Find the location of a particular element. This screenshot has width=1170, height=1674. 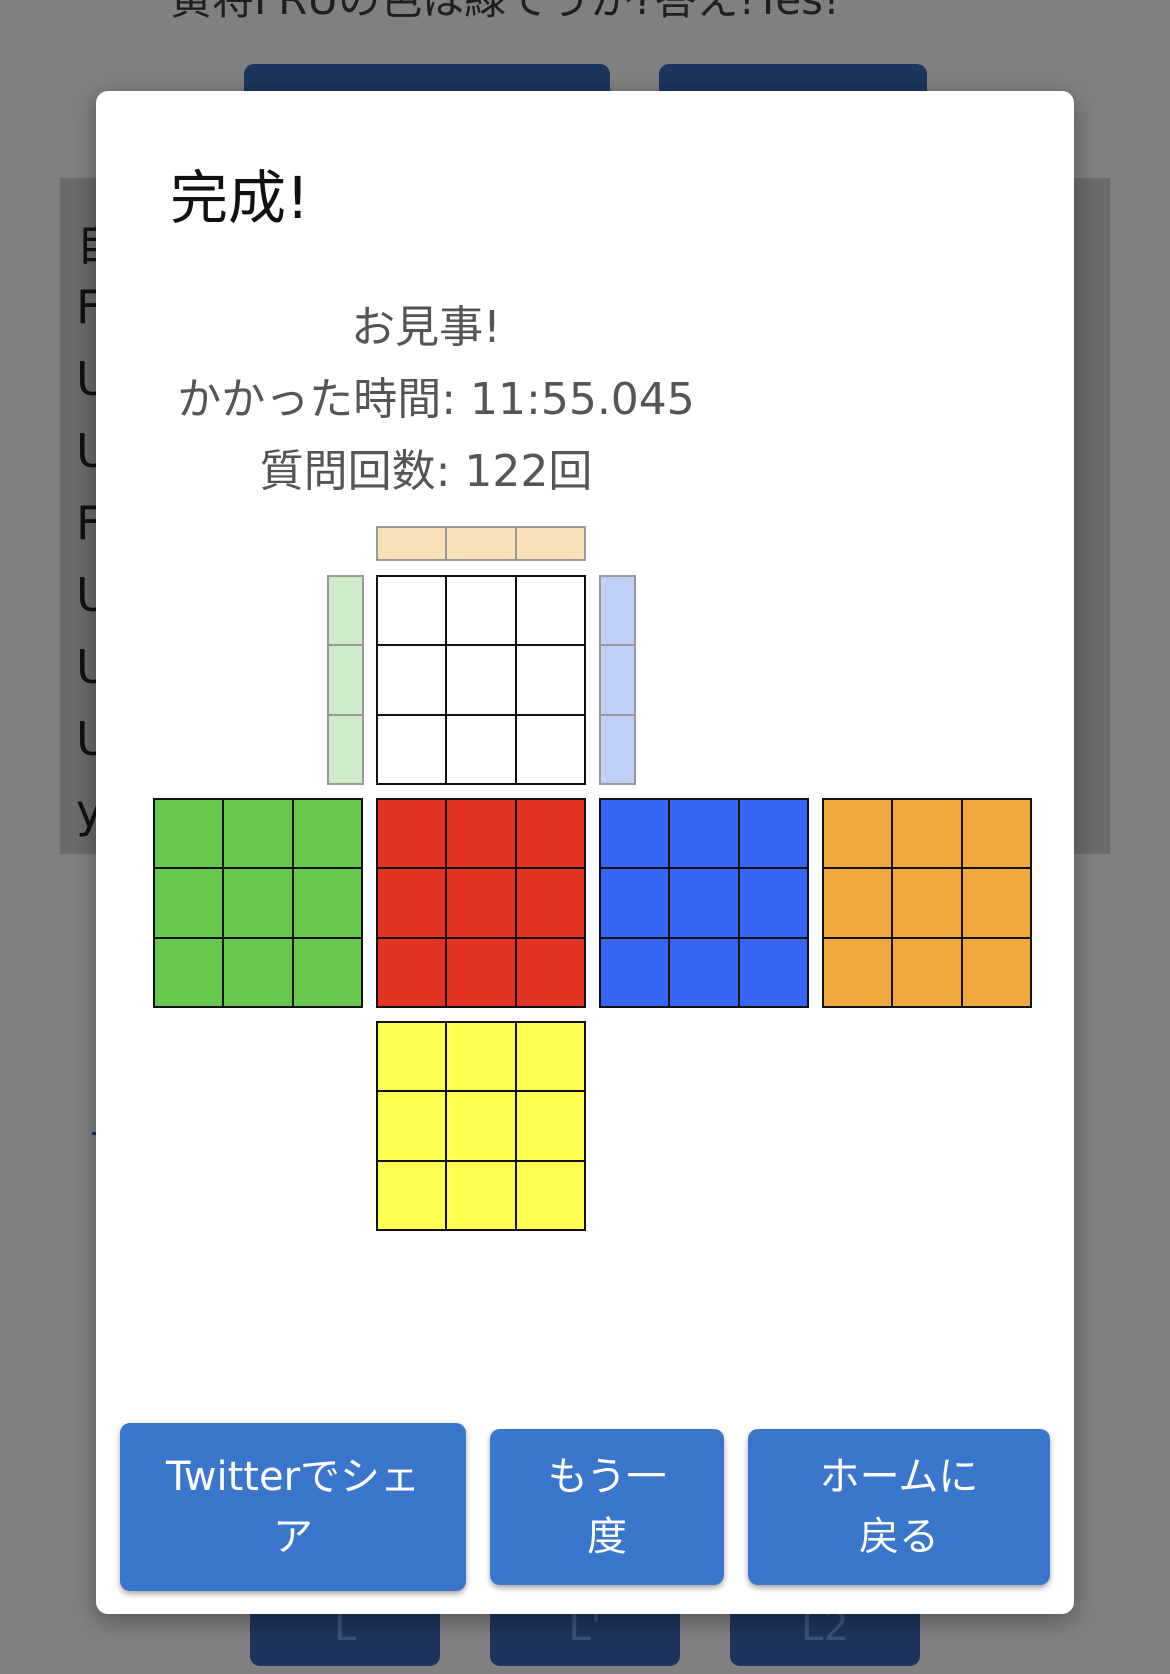

cube-face-right is located at coordinates (704, 903).